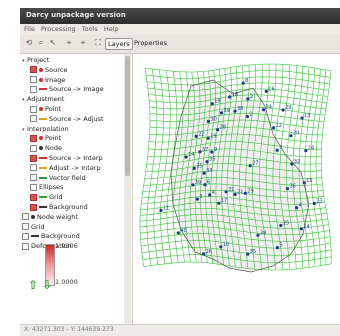  What do you see at coordinates (269, 108) in the screenshot?
I see `control-point-label: 34` at bounding box center [269, 108].